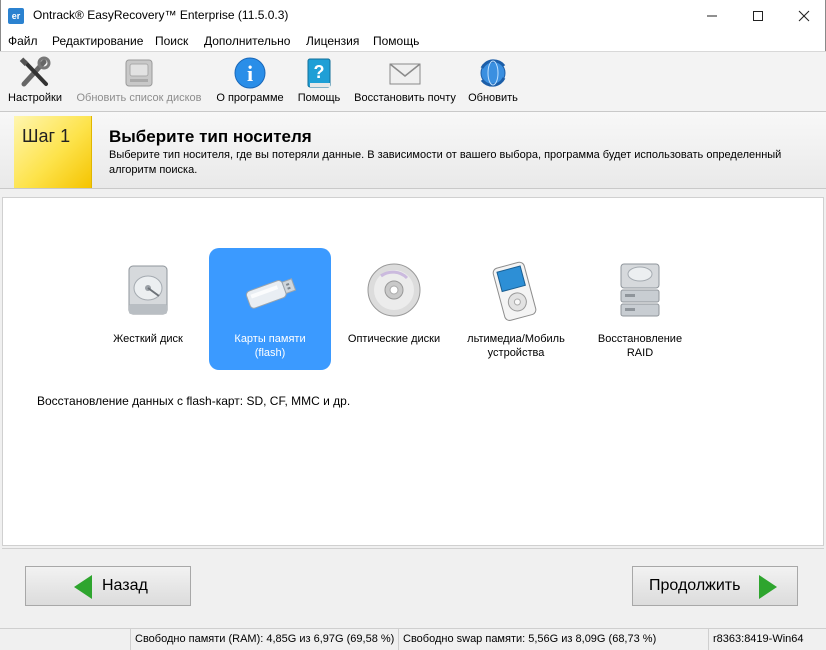 The height and width of the screenshot is (650, 826). Describe the element at coordinates (171, 41) in the screenshot. I see `menu-search: Поиск` at that location.